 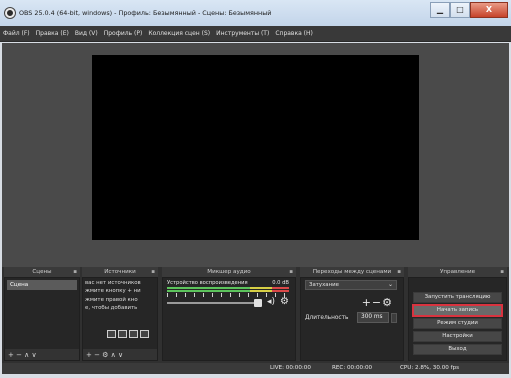 I want to click on start-streaming-button: Запустить трансляцию, so click(x=457, y=297).